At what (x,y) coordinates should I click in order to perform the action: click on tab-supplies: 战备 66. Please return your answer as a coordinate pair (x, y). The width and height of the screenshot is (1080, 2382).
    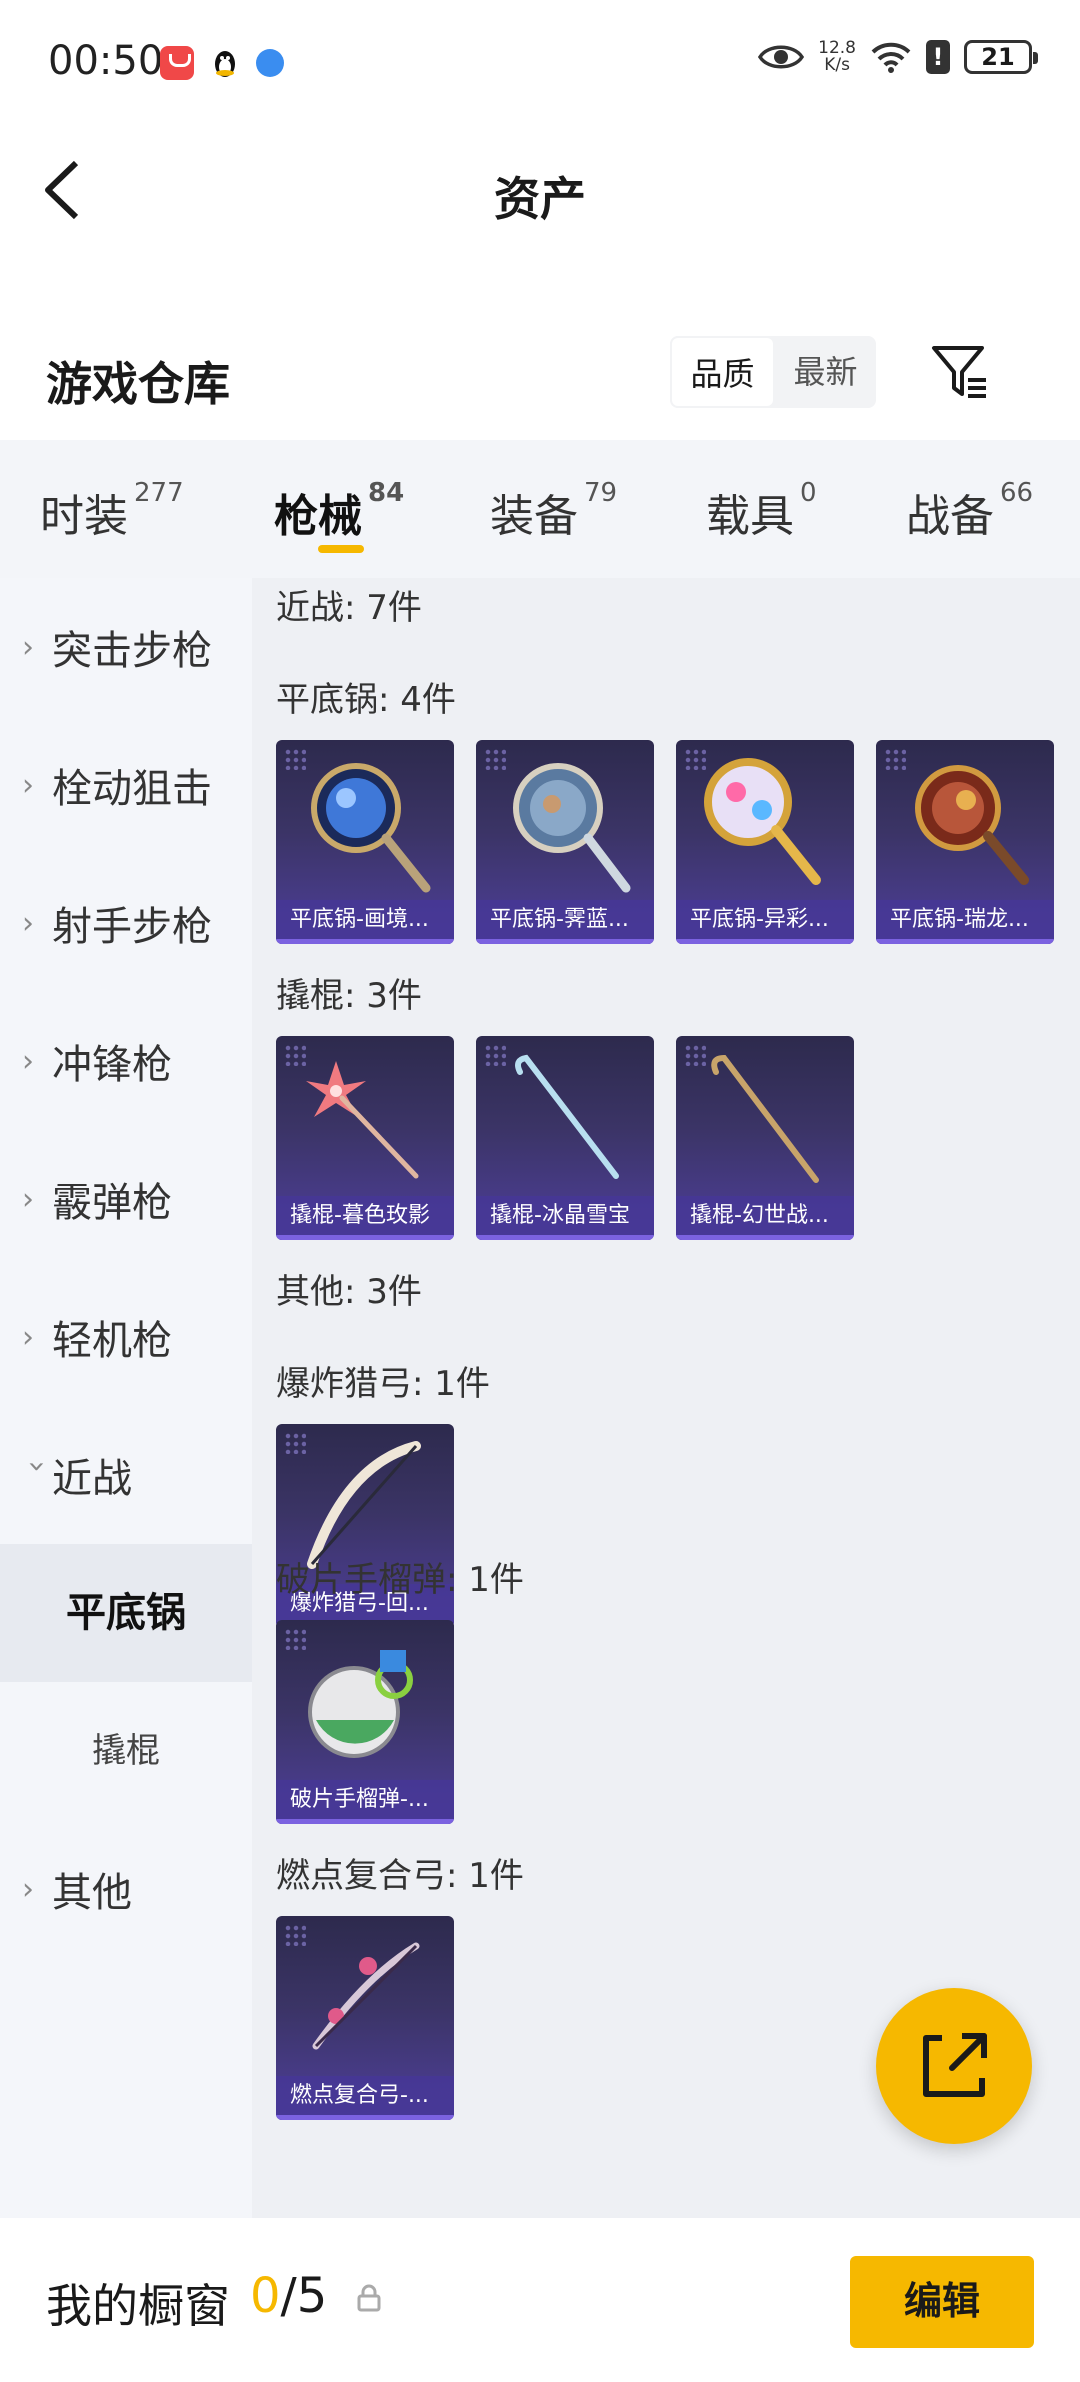
    Looking at the image, I should click on (970, 511).